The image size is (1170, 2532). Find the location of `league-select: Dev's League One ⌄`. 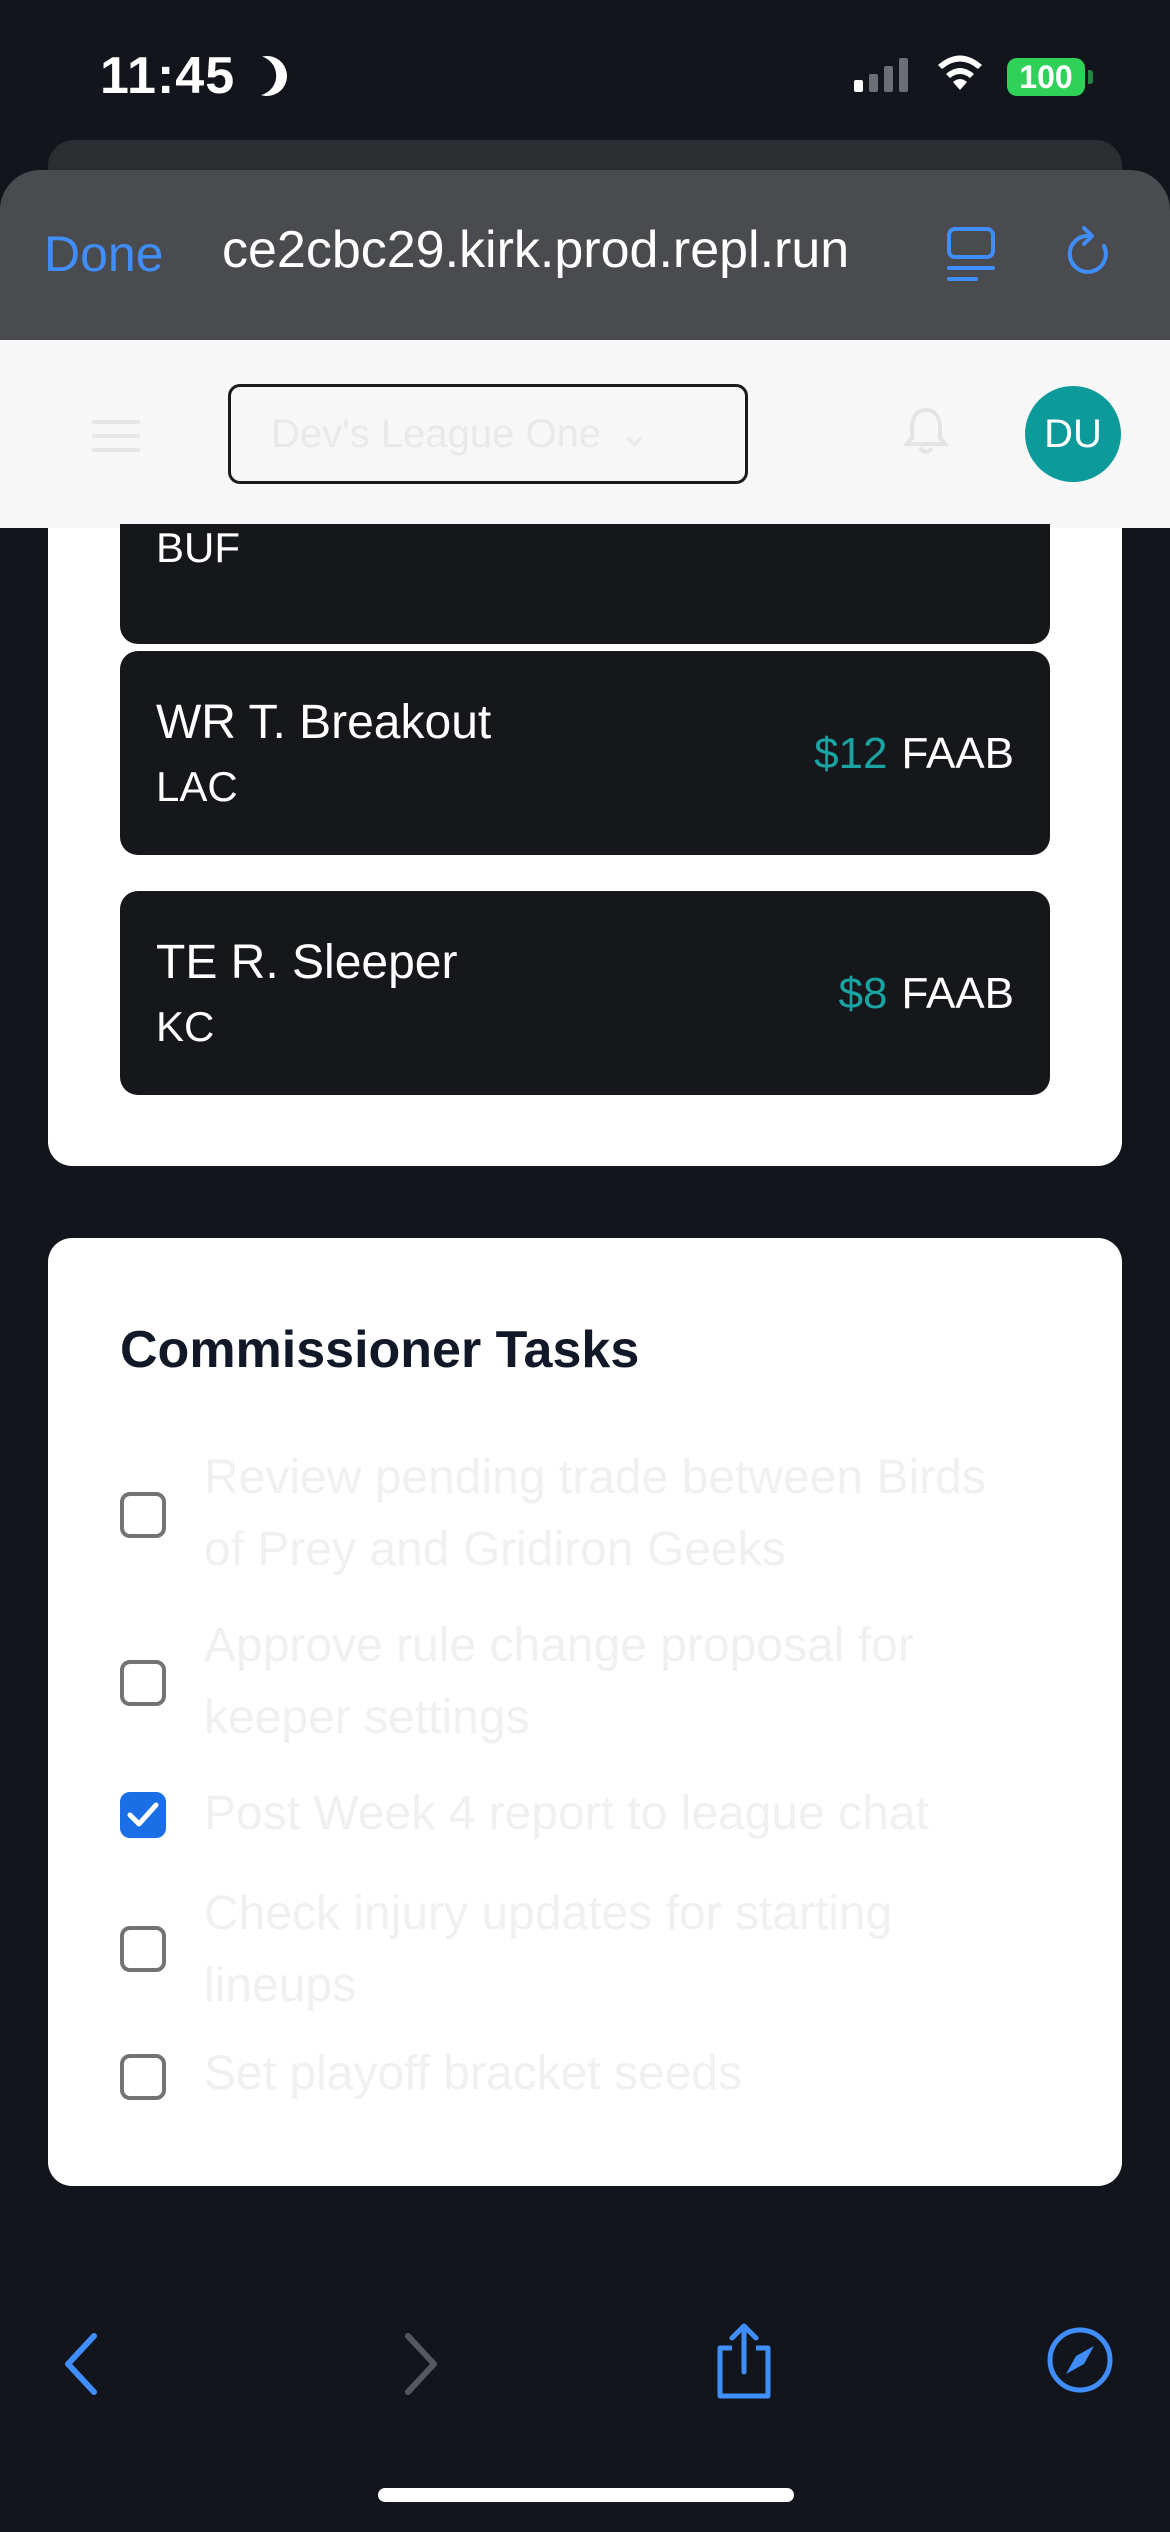

league-select: Dev's League One ⌄ is located at coordinates (488, 434).